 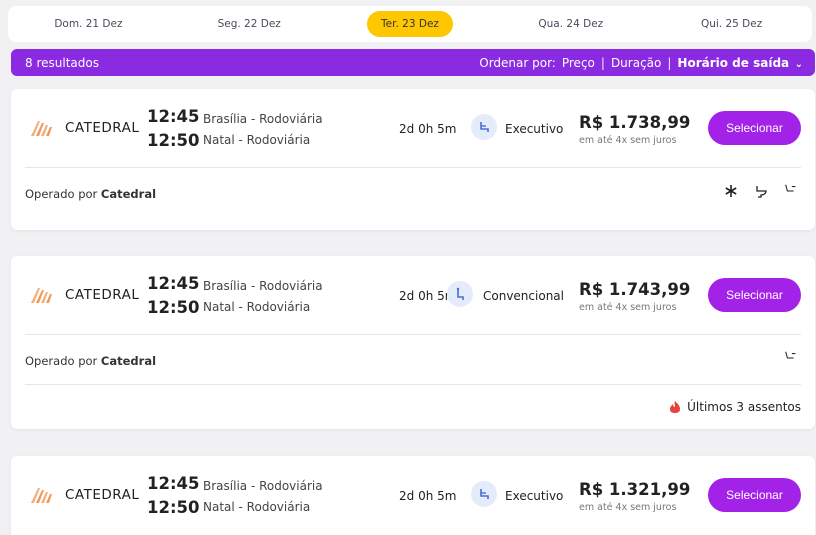 What do you see at coordinates (733, 62) in the screenshot?
I see `sort-departure-label: Horário de saída` at bounding box center [733, 62].